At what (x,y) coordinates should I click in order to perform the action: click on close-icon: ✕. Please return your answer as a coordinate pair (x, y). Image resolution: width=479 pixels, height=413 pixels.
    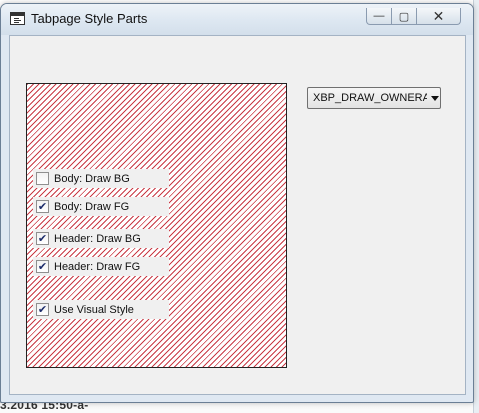
    Looking at the image, I should click on (438, 16).